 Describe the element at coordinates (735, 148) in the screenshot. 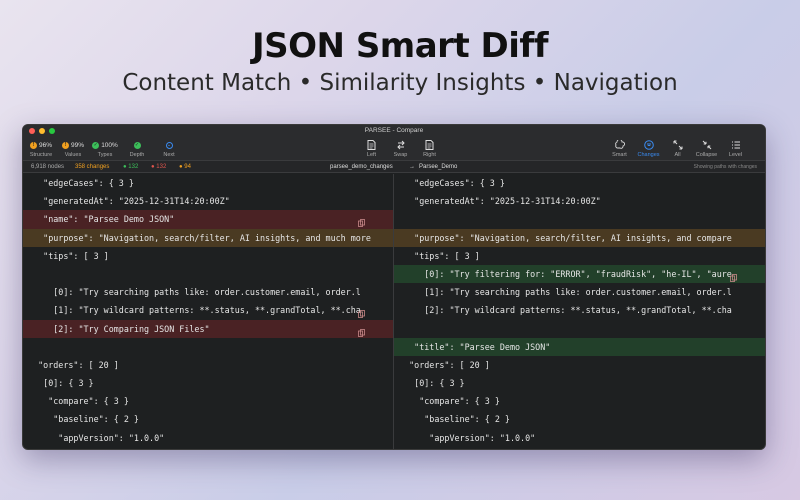

I see `toolbar-level-button: Level` at that location.